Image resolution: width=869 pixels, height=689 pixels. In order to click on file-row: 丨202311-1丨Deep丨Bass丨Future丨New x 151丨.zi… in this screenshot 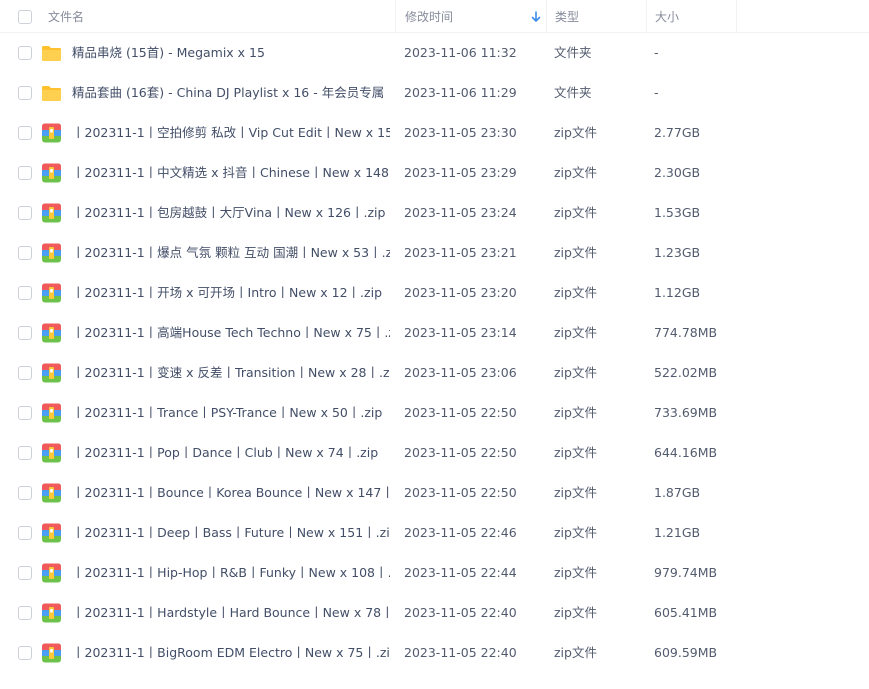, I will do `click(434, 533)`.